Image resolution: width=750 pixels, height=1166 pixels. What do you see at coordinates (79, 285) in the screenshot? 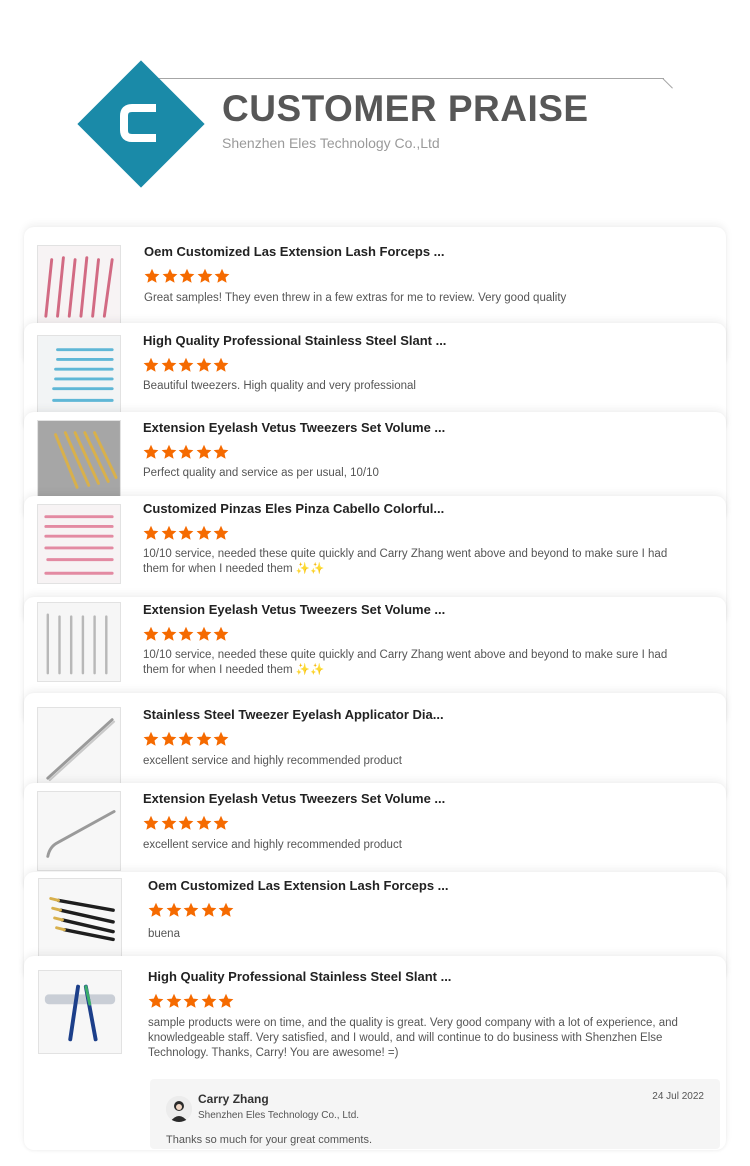
I see `pink-tweezers-image` at bounding box center [79, 285].